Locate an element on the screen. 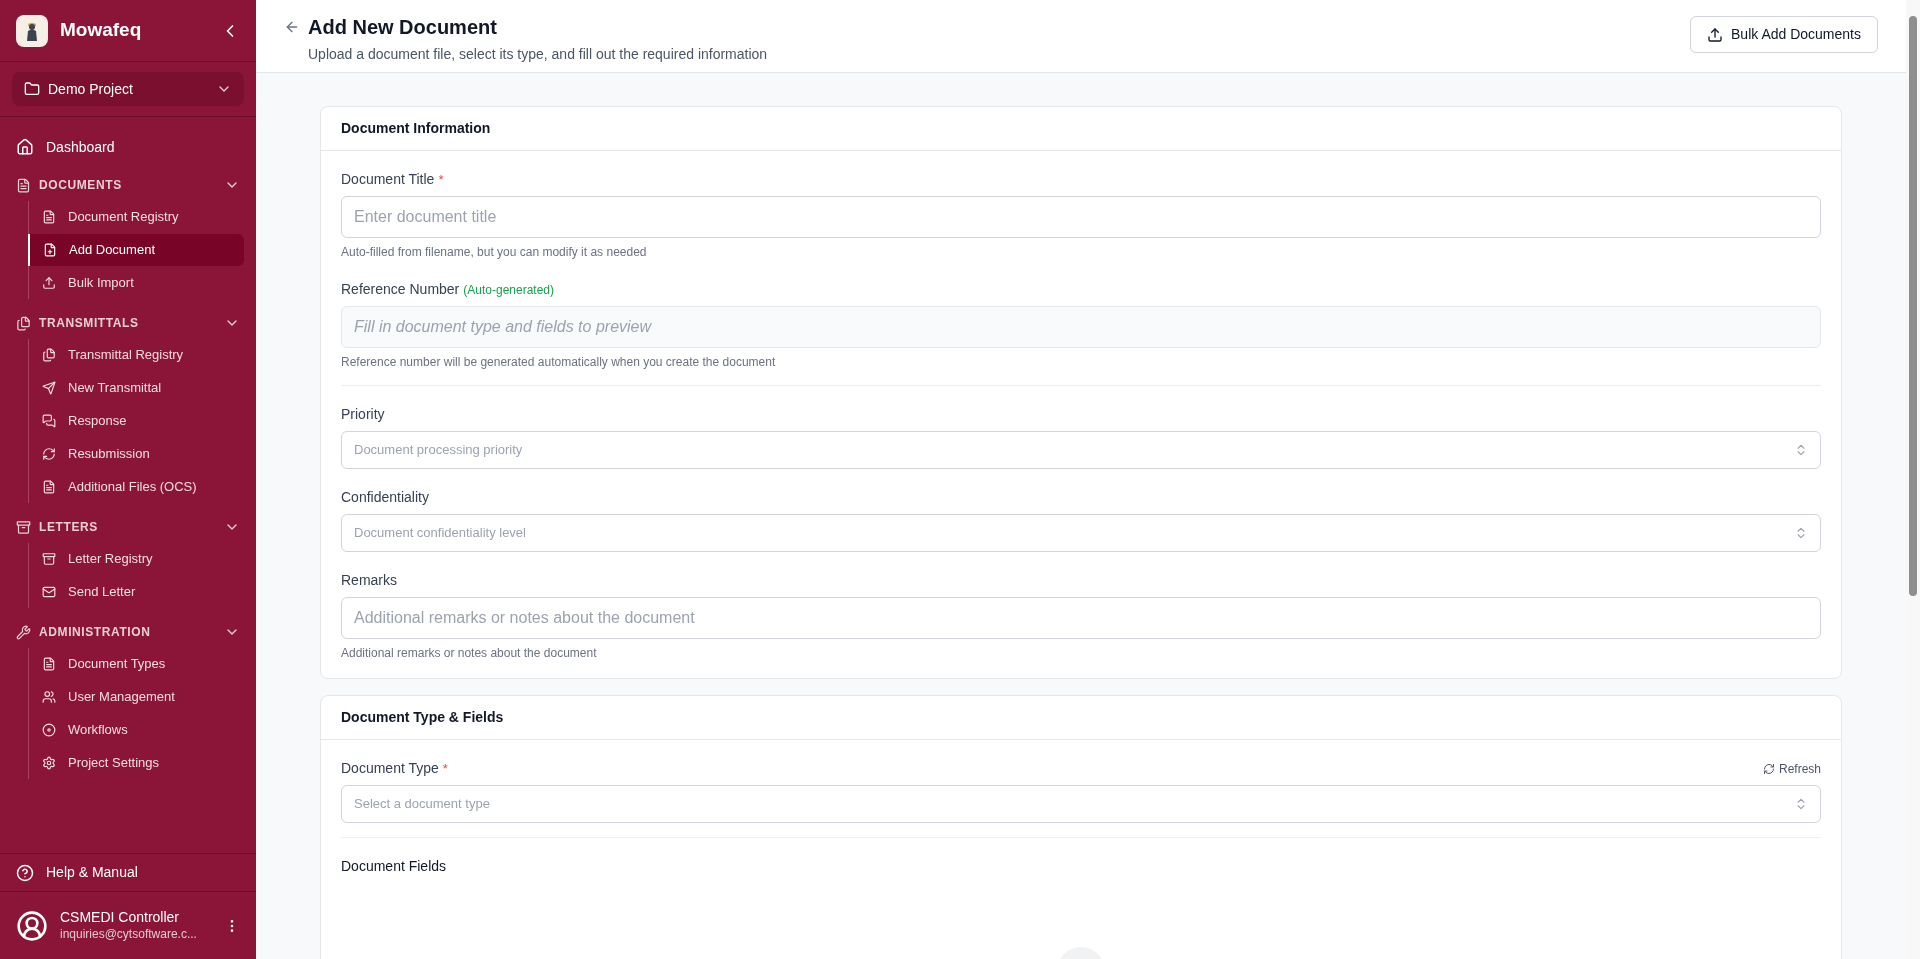 The width and height of the screenshot is (1920, 959). nav-item: Document Registry is located at coordinates (136, 217).